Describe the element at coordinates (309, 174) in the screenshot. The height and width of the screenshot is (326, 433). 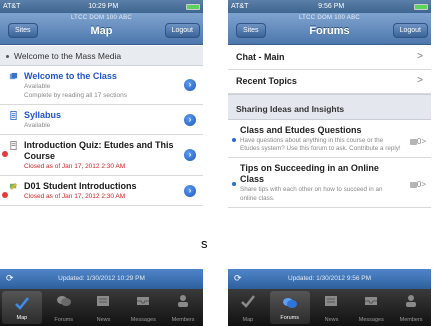
I see `forum-title: Tips on Succeeding in an Online Class` at that location.